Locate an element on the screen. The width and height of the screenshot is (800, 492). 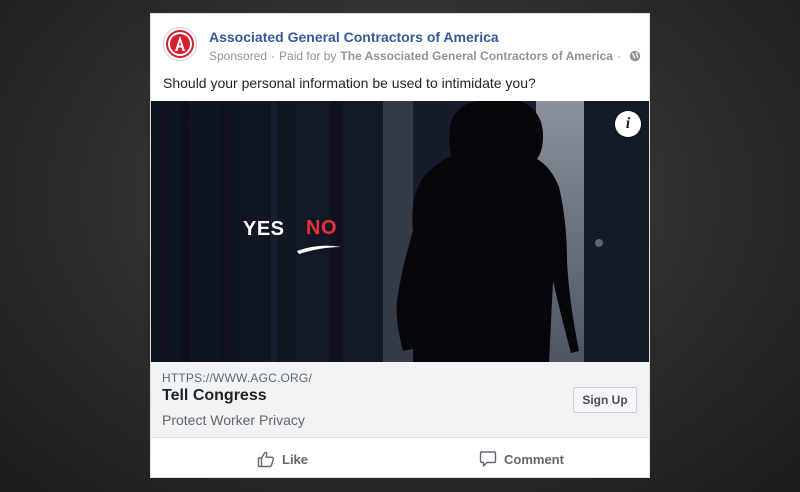
globe-icon is located at coordinates (635, 56).